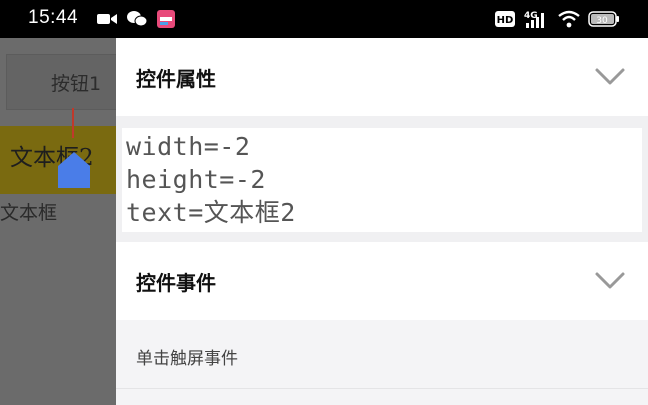 Image resolution: width=648 pixels, height=405 pixels. Describe the element at coordinates (382, 388) in the screenshot. I see `divider` at that location.